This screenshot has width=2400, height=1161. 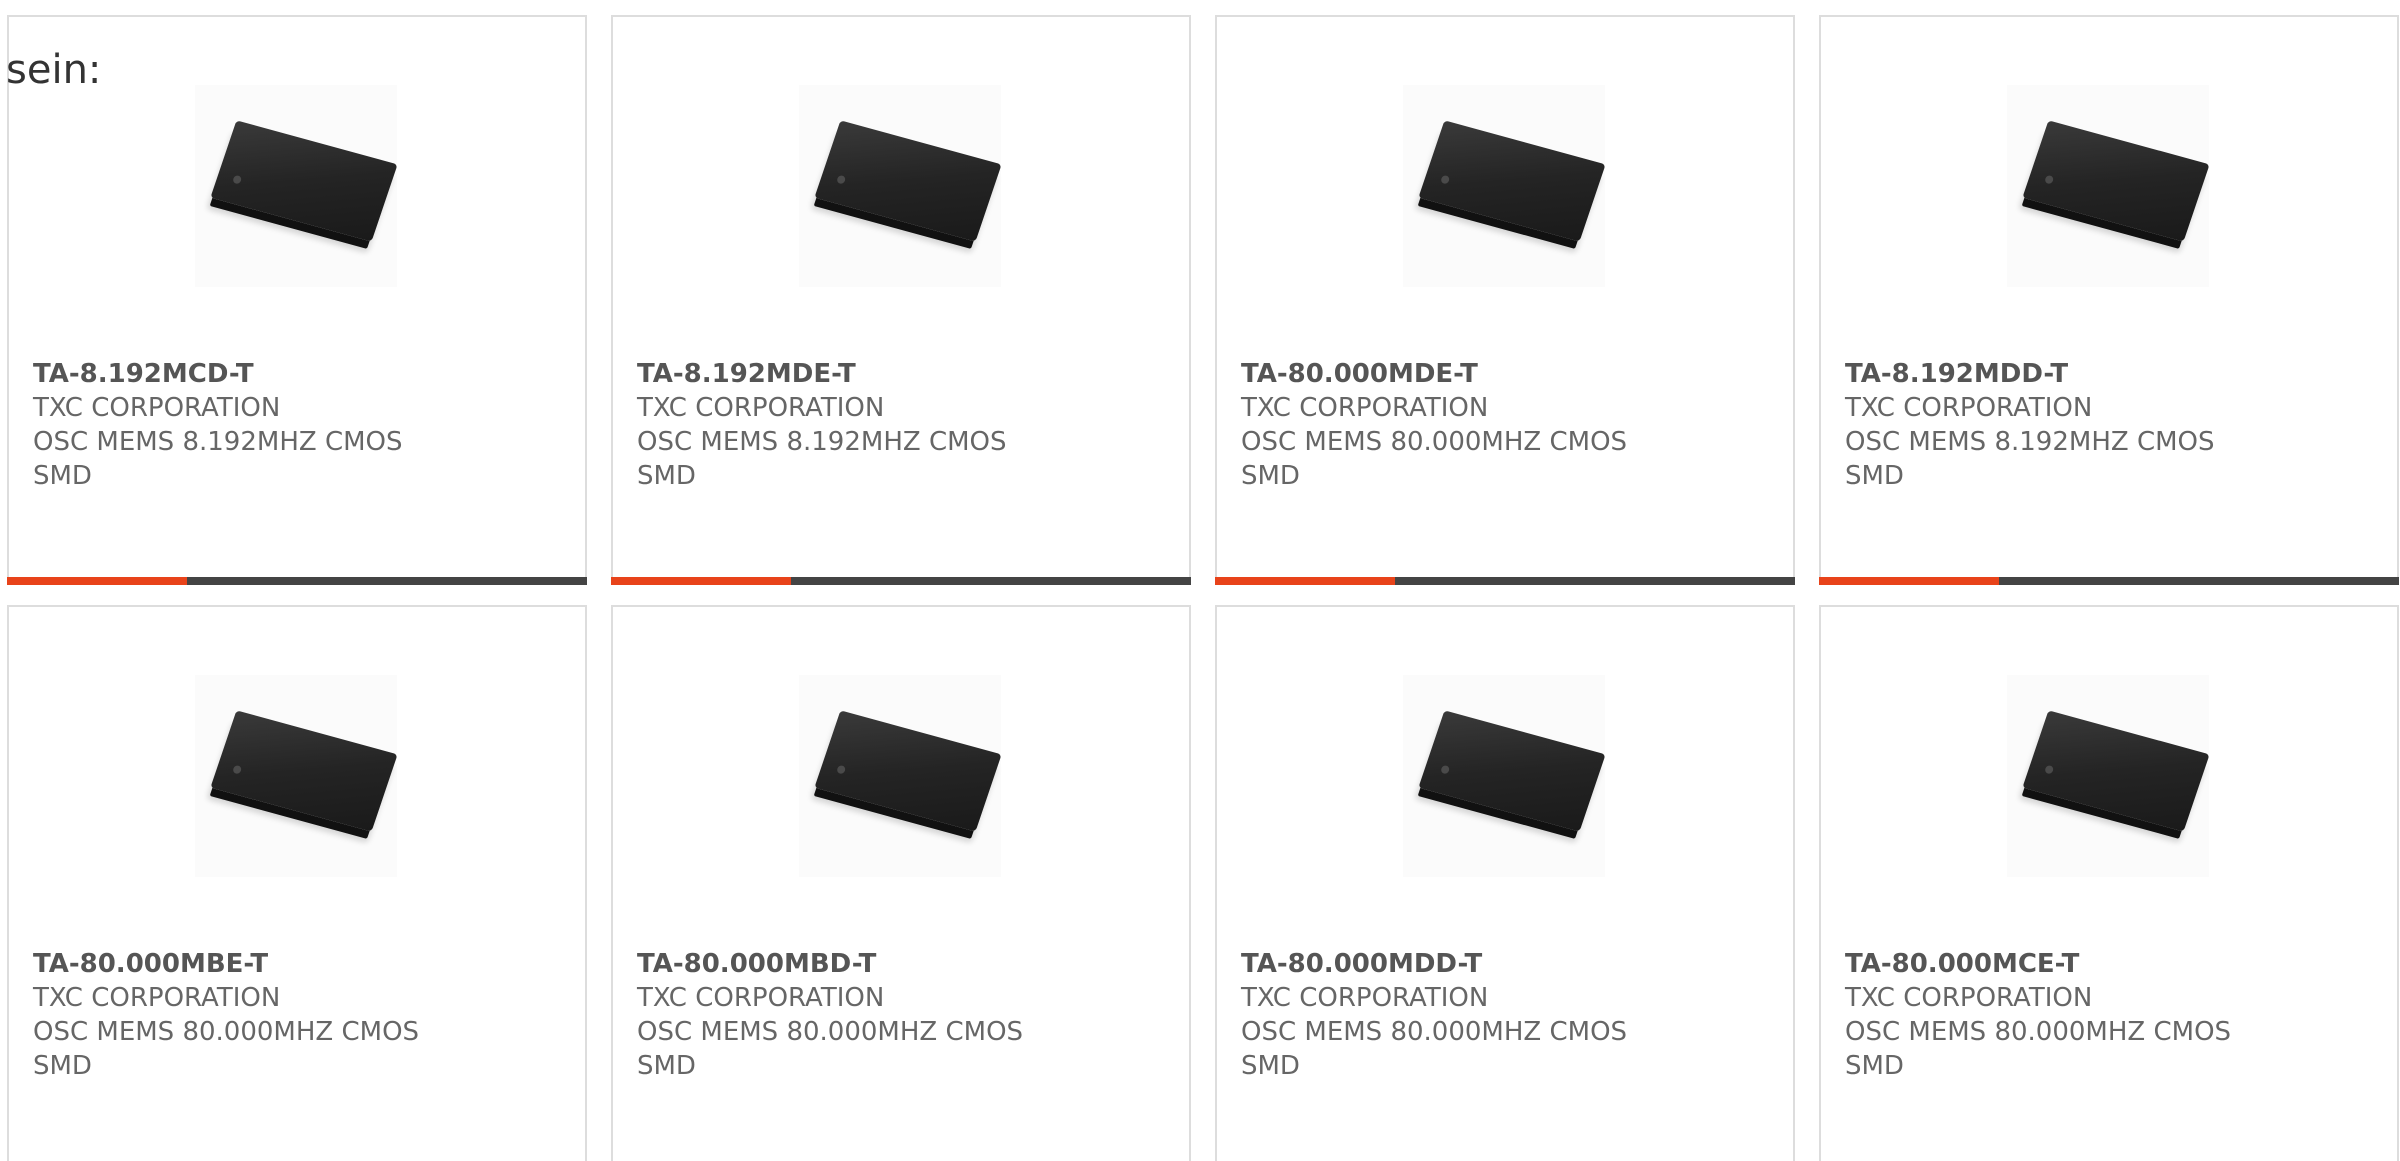 What do you see at coordinates (2055, 374) in the screenshot?
I see `product-part-number: TA-8.192MDD-T` at bounding box center [2055, 374].